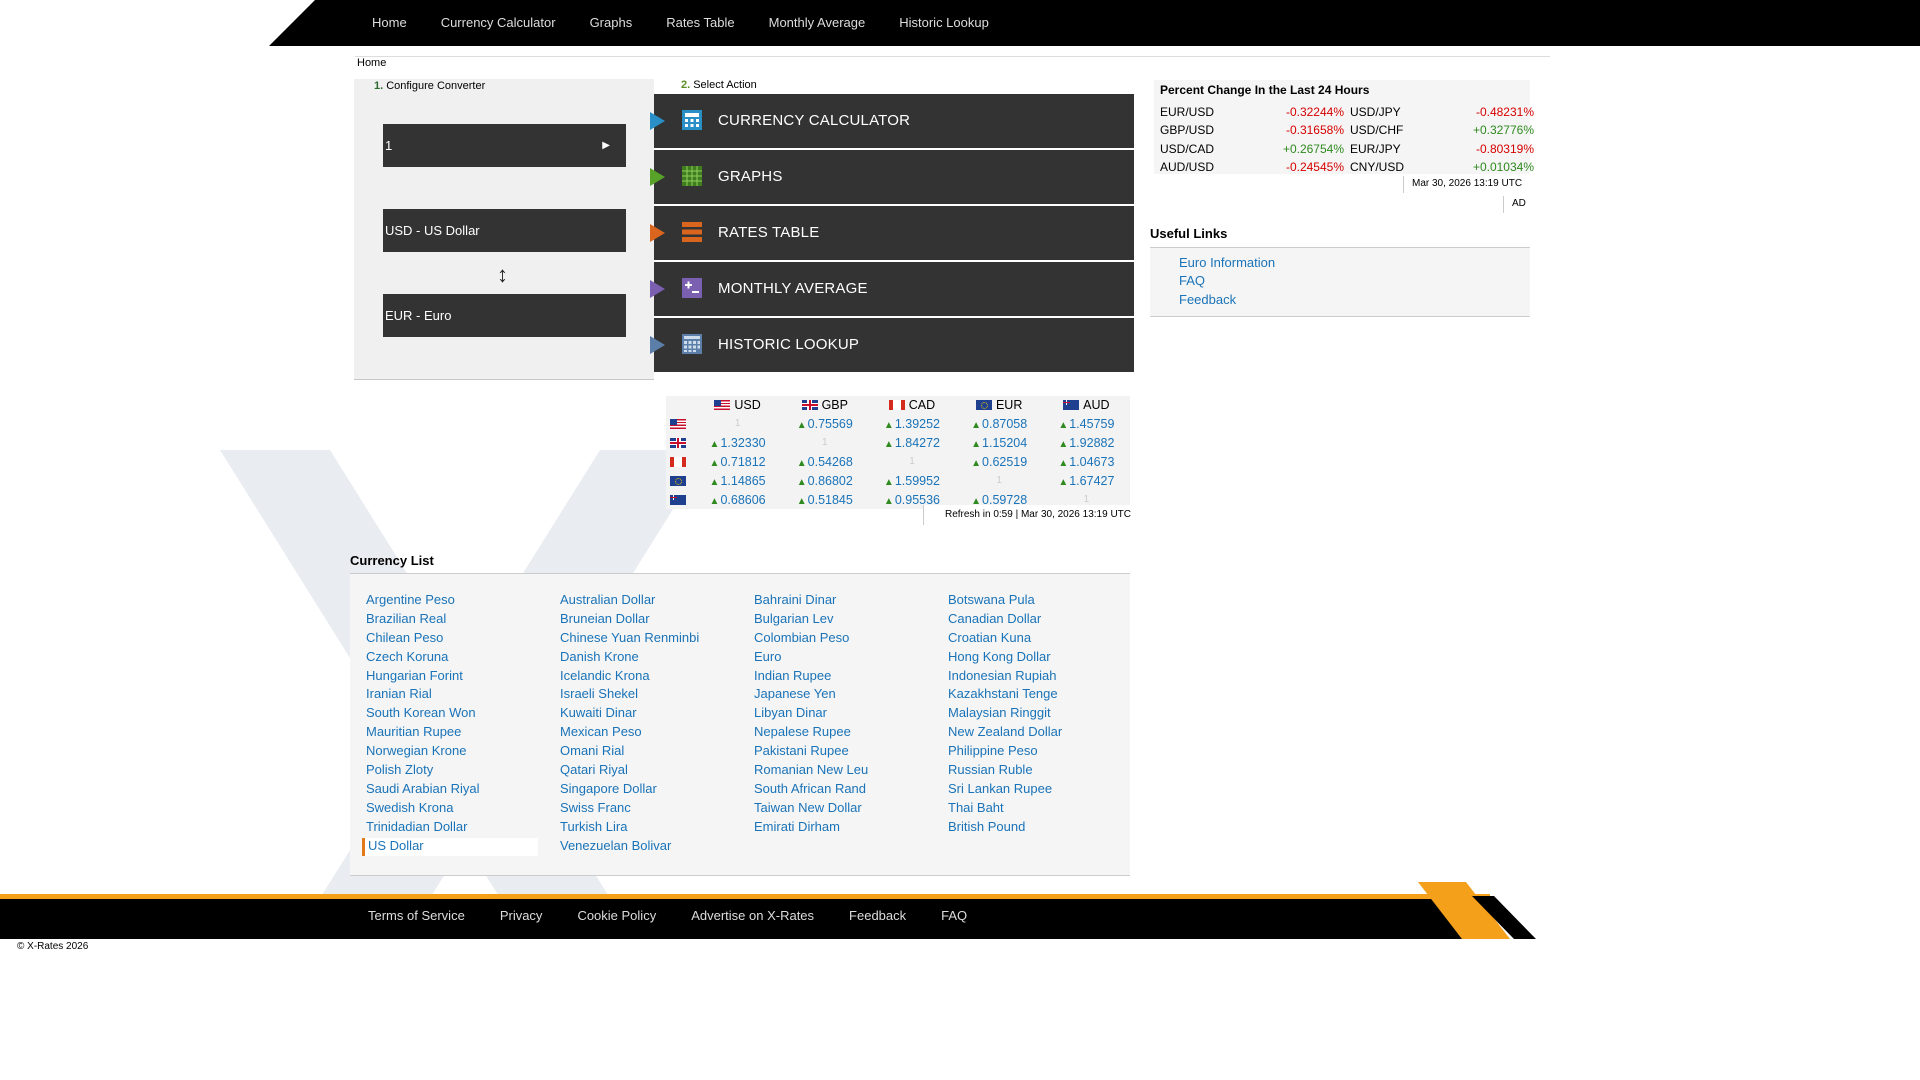 Image resolution: width=1920 pixels, height=1080 pixels. What do you see at coordinates (737, 405) in the screenshot?
I see `column-header-usd: USD` at bounding box center [737, 405].